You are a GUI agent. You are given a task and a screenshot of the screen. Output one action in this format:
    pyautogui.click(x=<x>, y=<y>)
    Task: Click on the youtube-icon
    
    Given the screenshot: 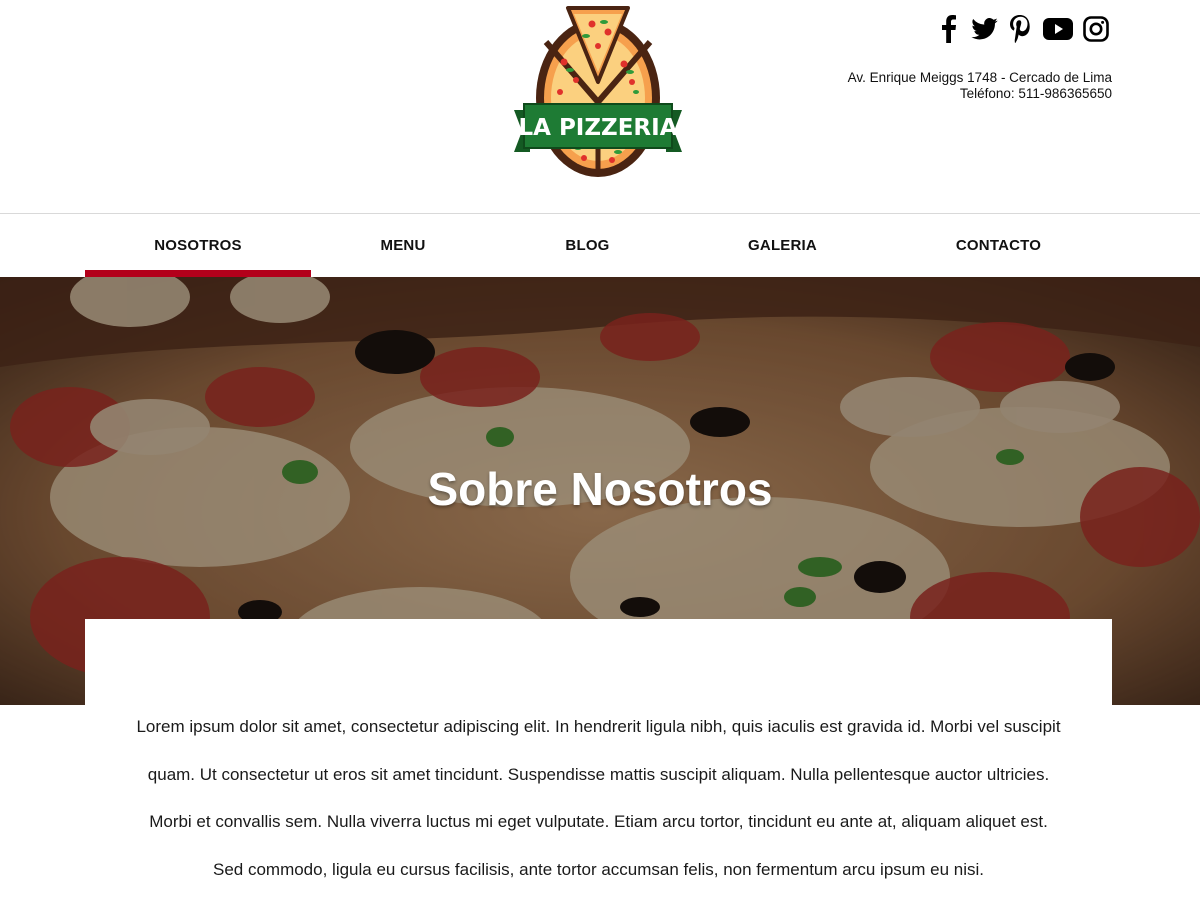 What is the action you would take?
    pyautogui.click(x=1058, y=29)
    